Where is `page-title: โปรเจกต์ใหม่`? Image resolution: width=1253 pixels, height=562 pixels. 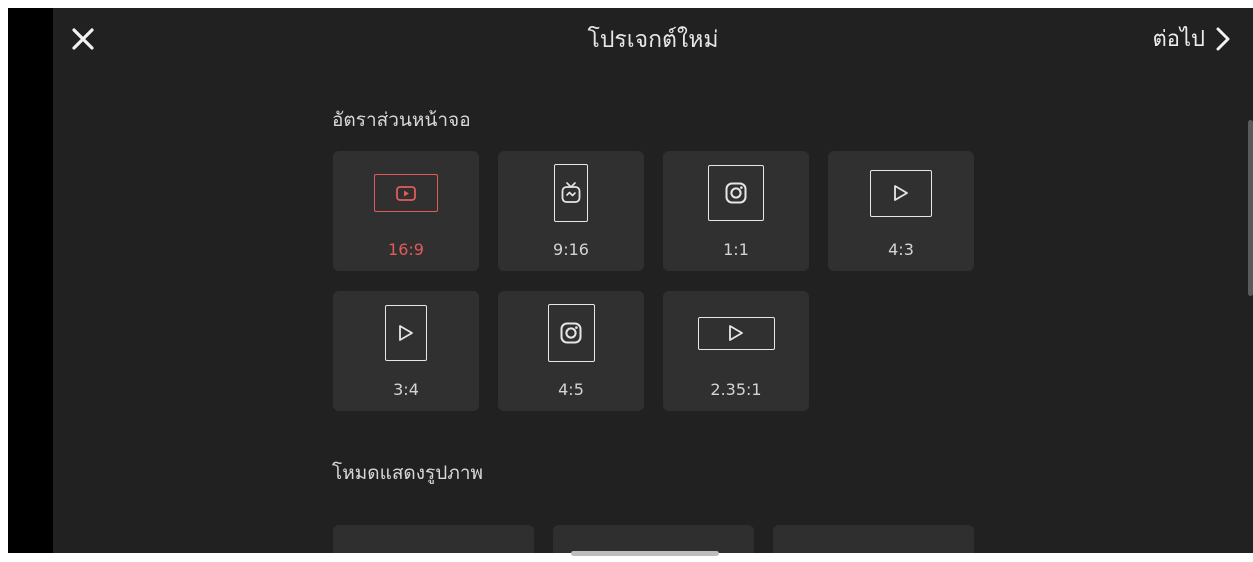 page-title: โปรเจกต์ใหม่ is located at coordinates (653, 40).